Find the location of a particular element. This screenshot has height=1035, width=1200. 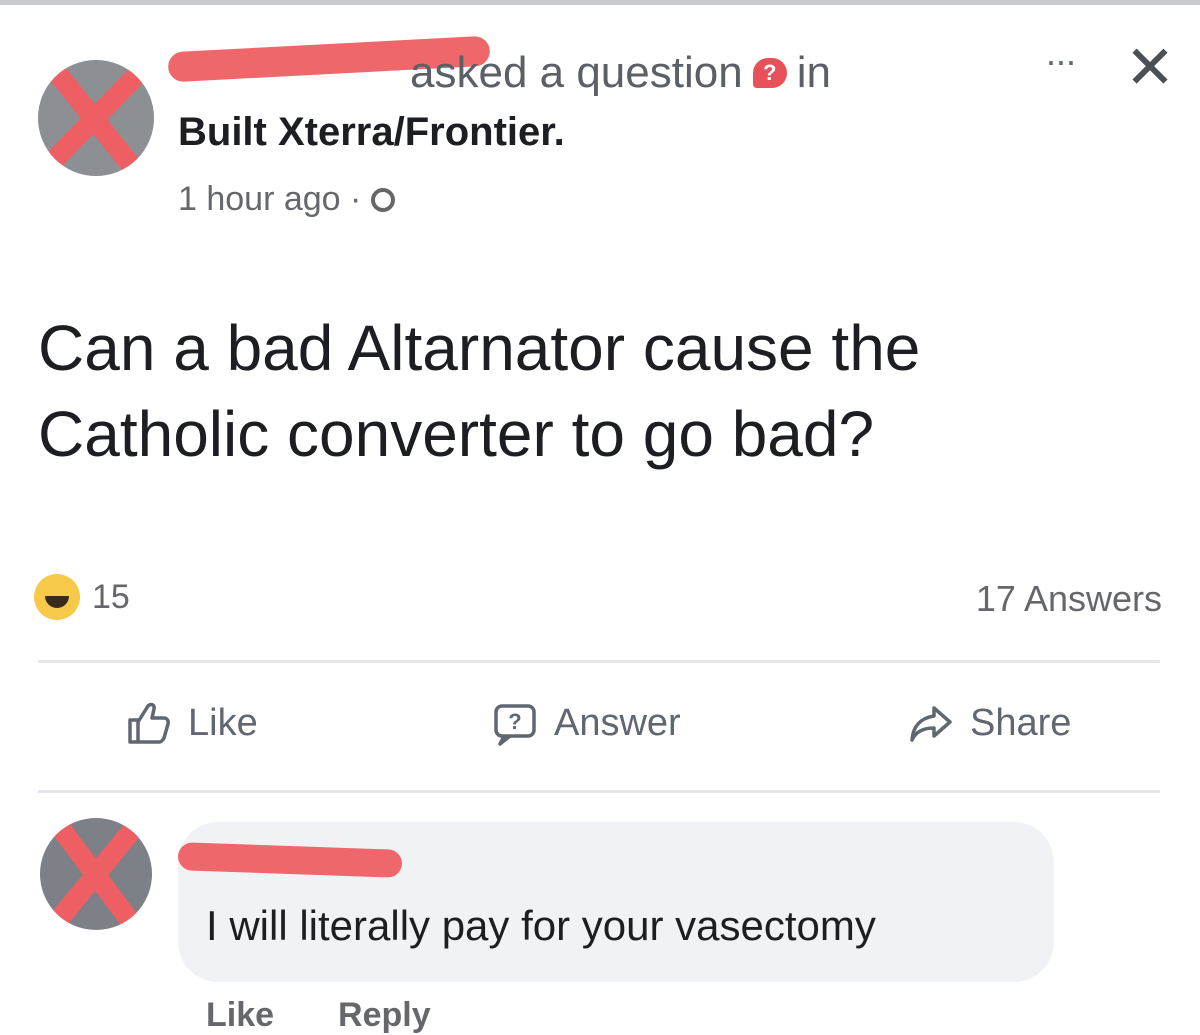

comment-reply-button: Reply is located at coordinates (384, 1015).